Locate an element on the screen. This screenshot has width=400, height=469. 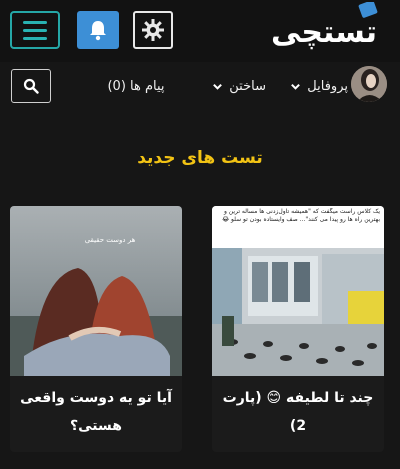
gear-icon is located at coordinates (153, 30).